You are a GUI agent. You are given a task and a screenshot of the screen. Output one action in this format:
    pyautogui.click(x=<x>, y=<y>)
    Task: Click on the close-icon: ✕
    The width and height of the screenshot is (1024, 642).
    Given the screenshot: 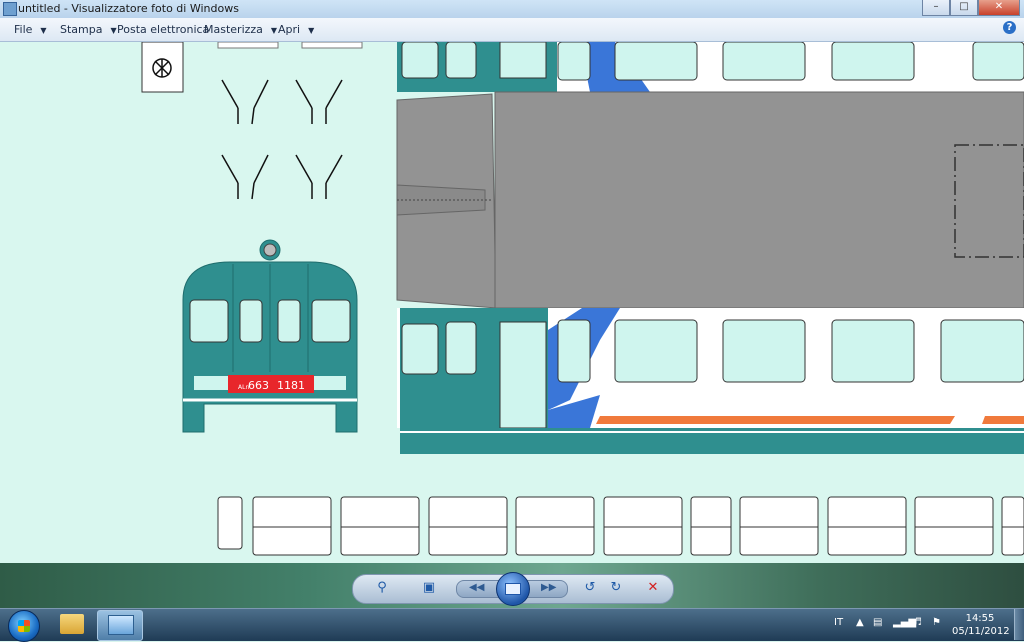 What is the action you would take?
    pyautogui.click(x=999, y=8)
    